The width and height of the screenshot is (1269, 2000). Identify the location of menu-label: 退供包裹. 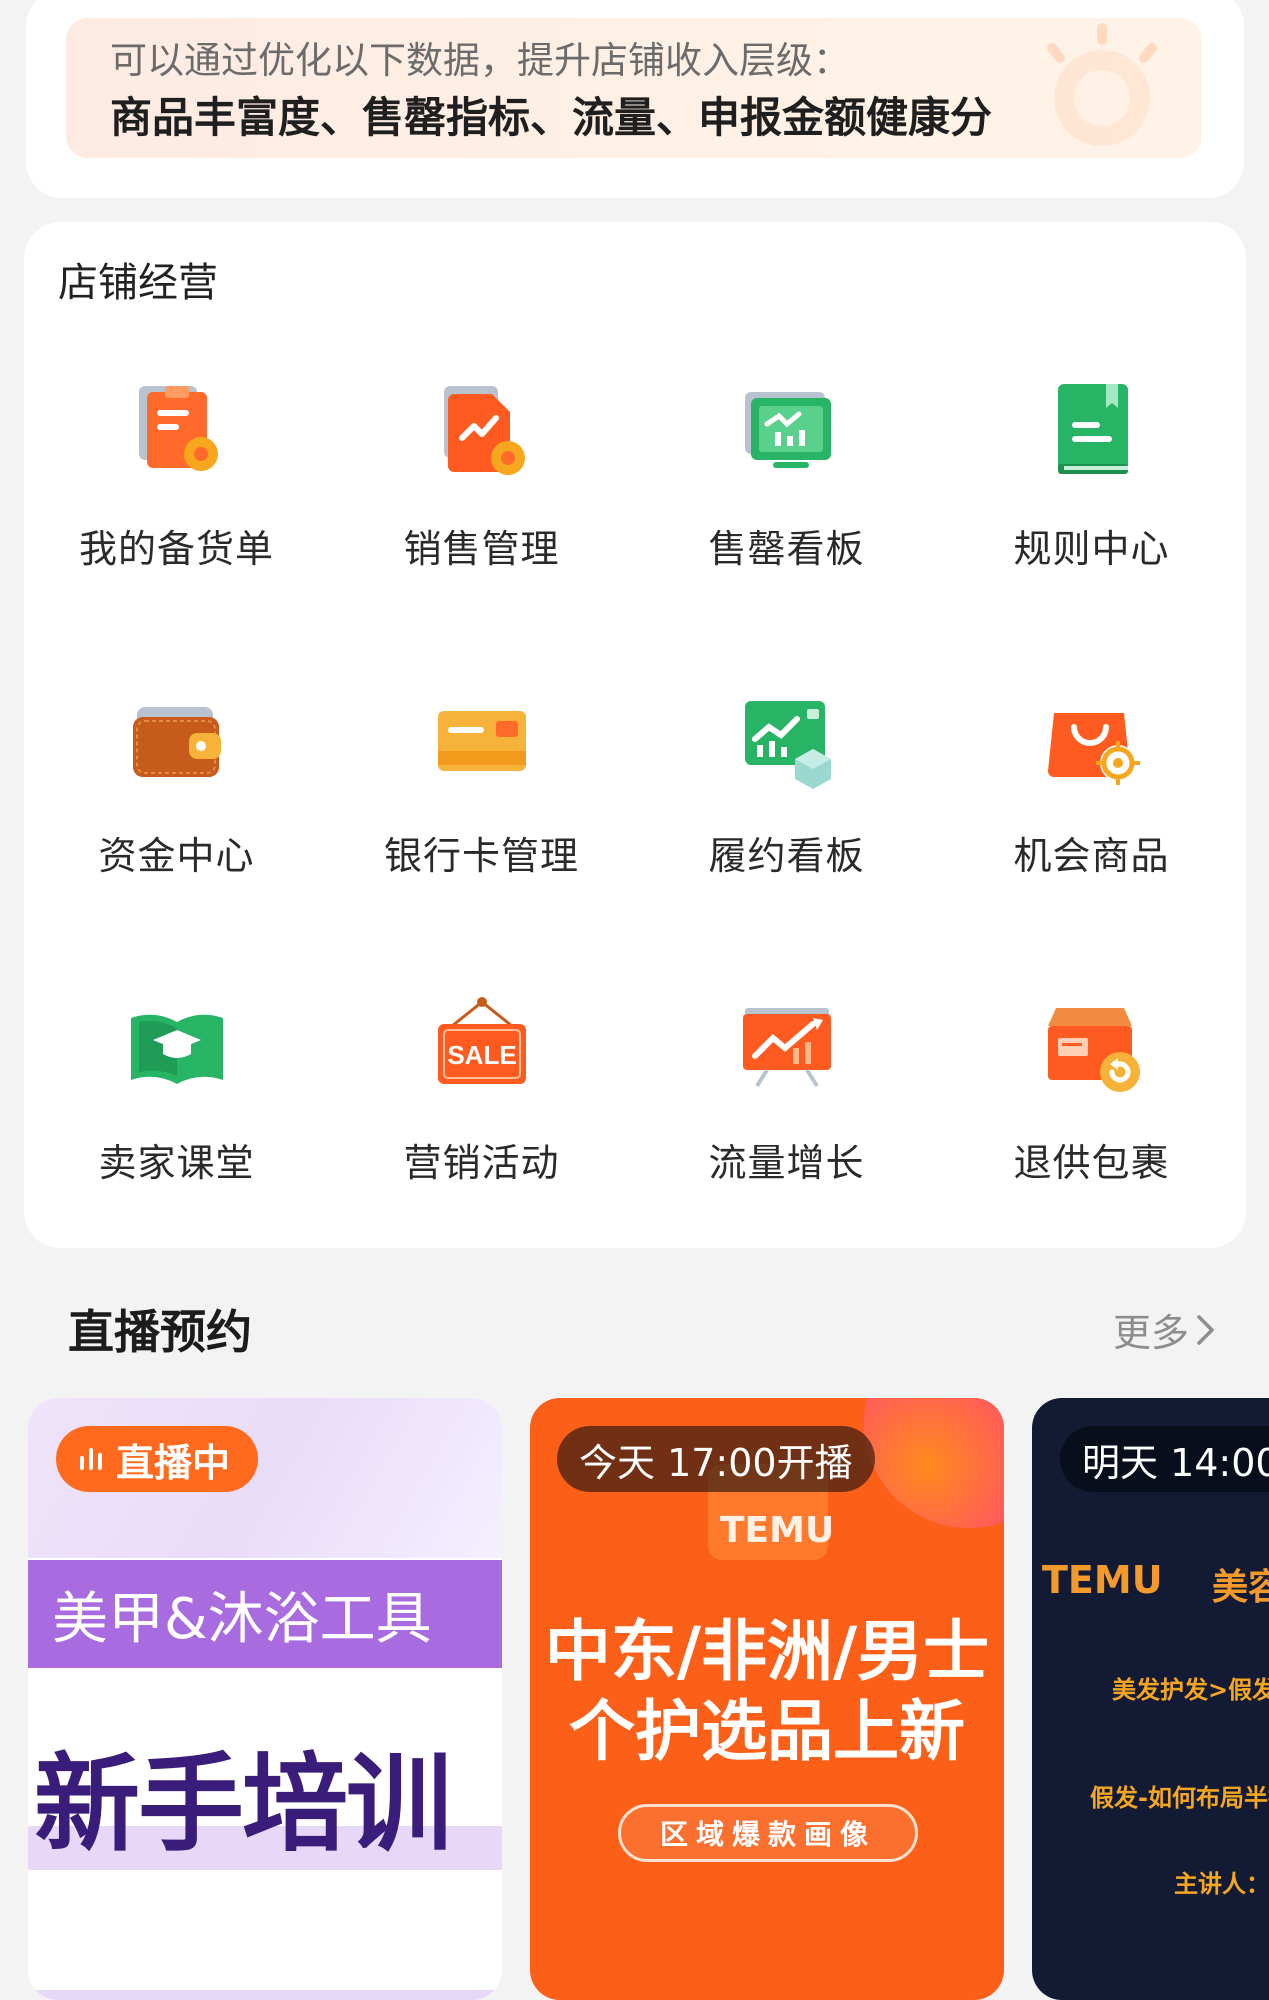
(1091, 1163).